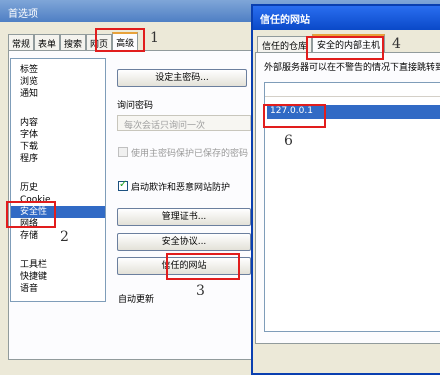 The image size is (440, 375). What do you see at coordinates (154, 38) in the screenshot?
I see `annotation-number-1: 1` at bounding box center [154, 38].